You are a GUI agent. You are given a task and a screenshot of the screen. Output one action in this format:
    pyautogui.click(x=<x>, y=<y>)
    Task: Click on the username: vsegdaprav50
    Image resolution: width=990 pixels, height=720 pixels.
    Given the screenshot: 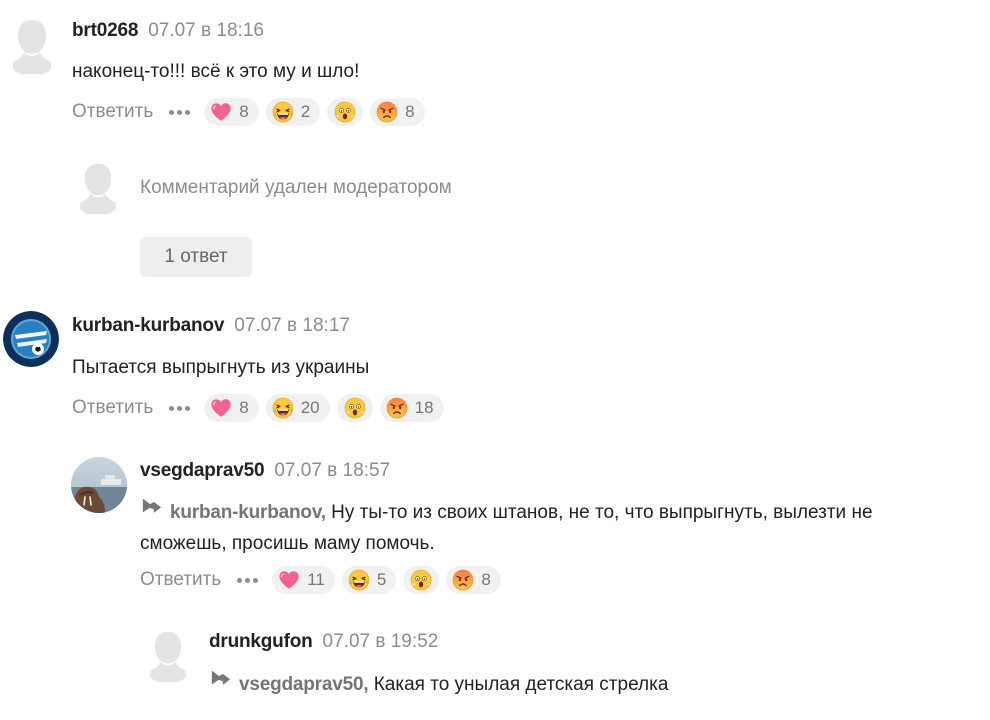 What is the action you would take?
    pyautogui.click(x=202, y=470)
    